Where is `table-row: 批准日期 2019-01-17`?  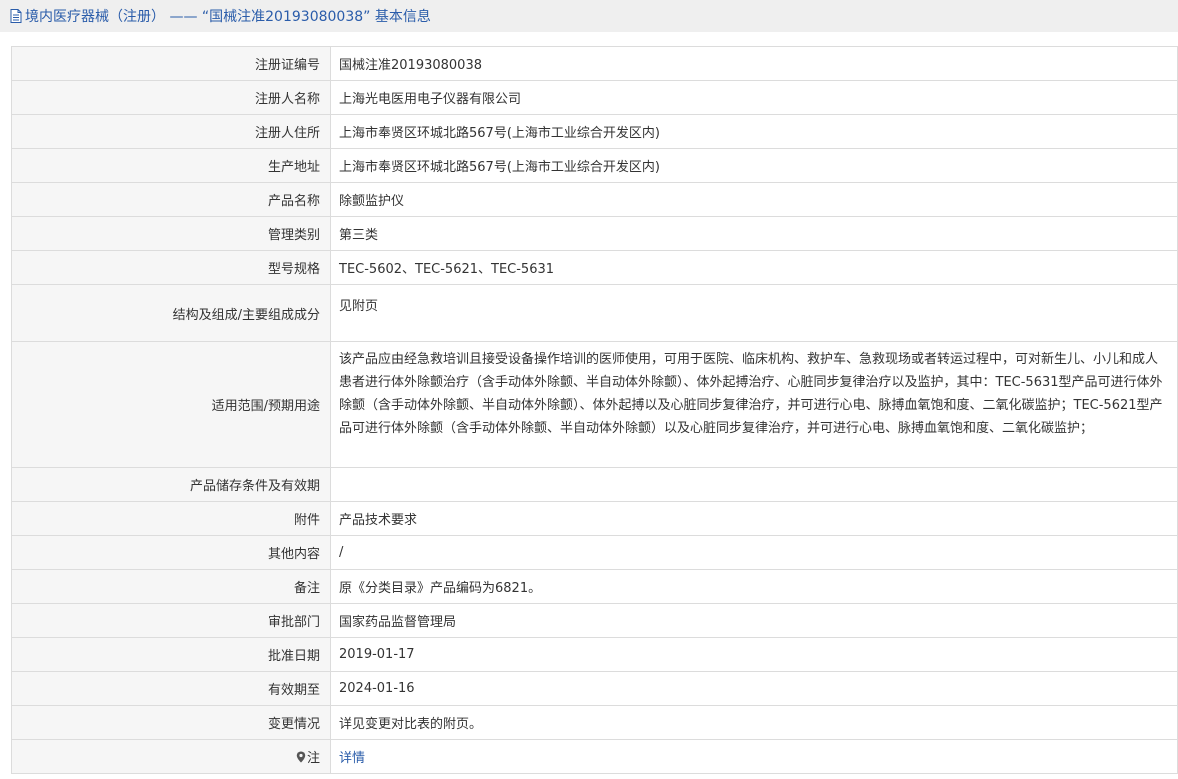 table-row: 批准日期 2019-01-17 is located at coordinates (594, 654).